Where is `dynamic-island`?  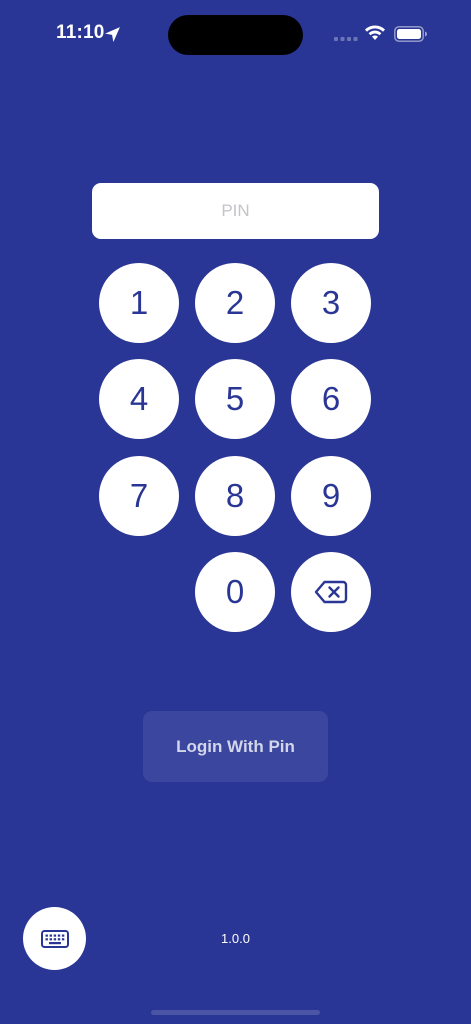 dynamic-island is located at coordinates (235, 35).